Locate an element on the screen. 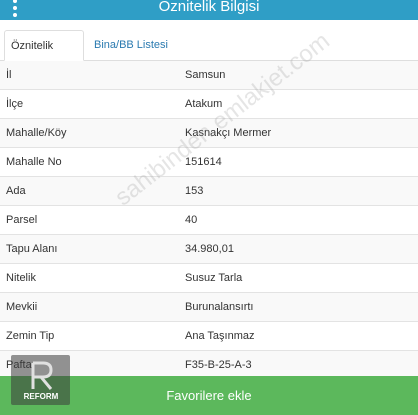 Image resolution: width=418 pixels, height=415 pixels. row-value: 151614 is located at coordinates (203, 162).